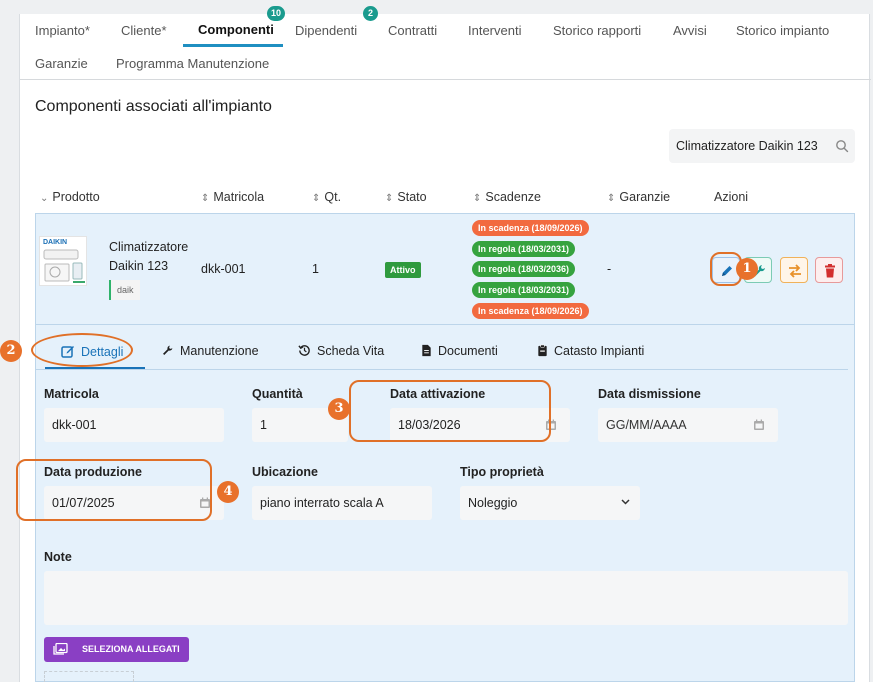 This screenshot has height=682, width=873. Describe the element at coordinates (44, 198) in the screenshot. I see `chevron-down-icon: ⌄` at that location.